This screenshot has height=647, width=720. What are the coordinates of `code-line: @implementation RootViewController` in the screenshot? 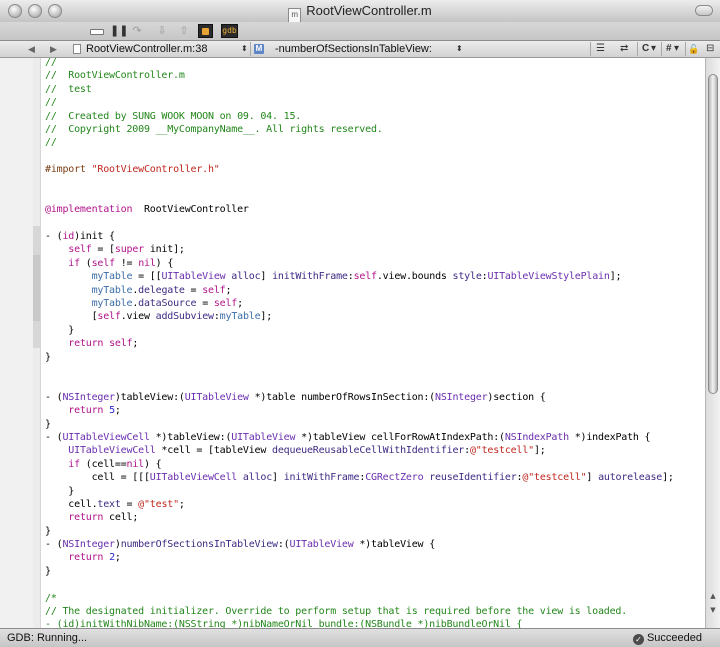 It's located at (359, 209).